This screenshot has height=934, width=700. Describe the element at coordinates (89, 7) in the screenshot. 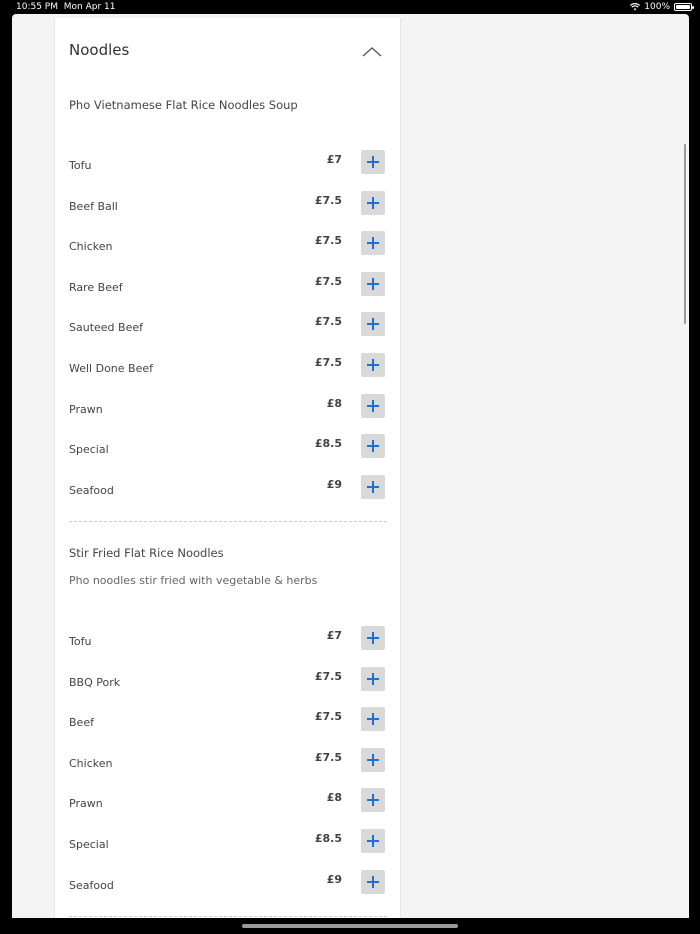

I see `status-date-text: Mon Apr 11` at that location.